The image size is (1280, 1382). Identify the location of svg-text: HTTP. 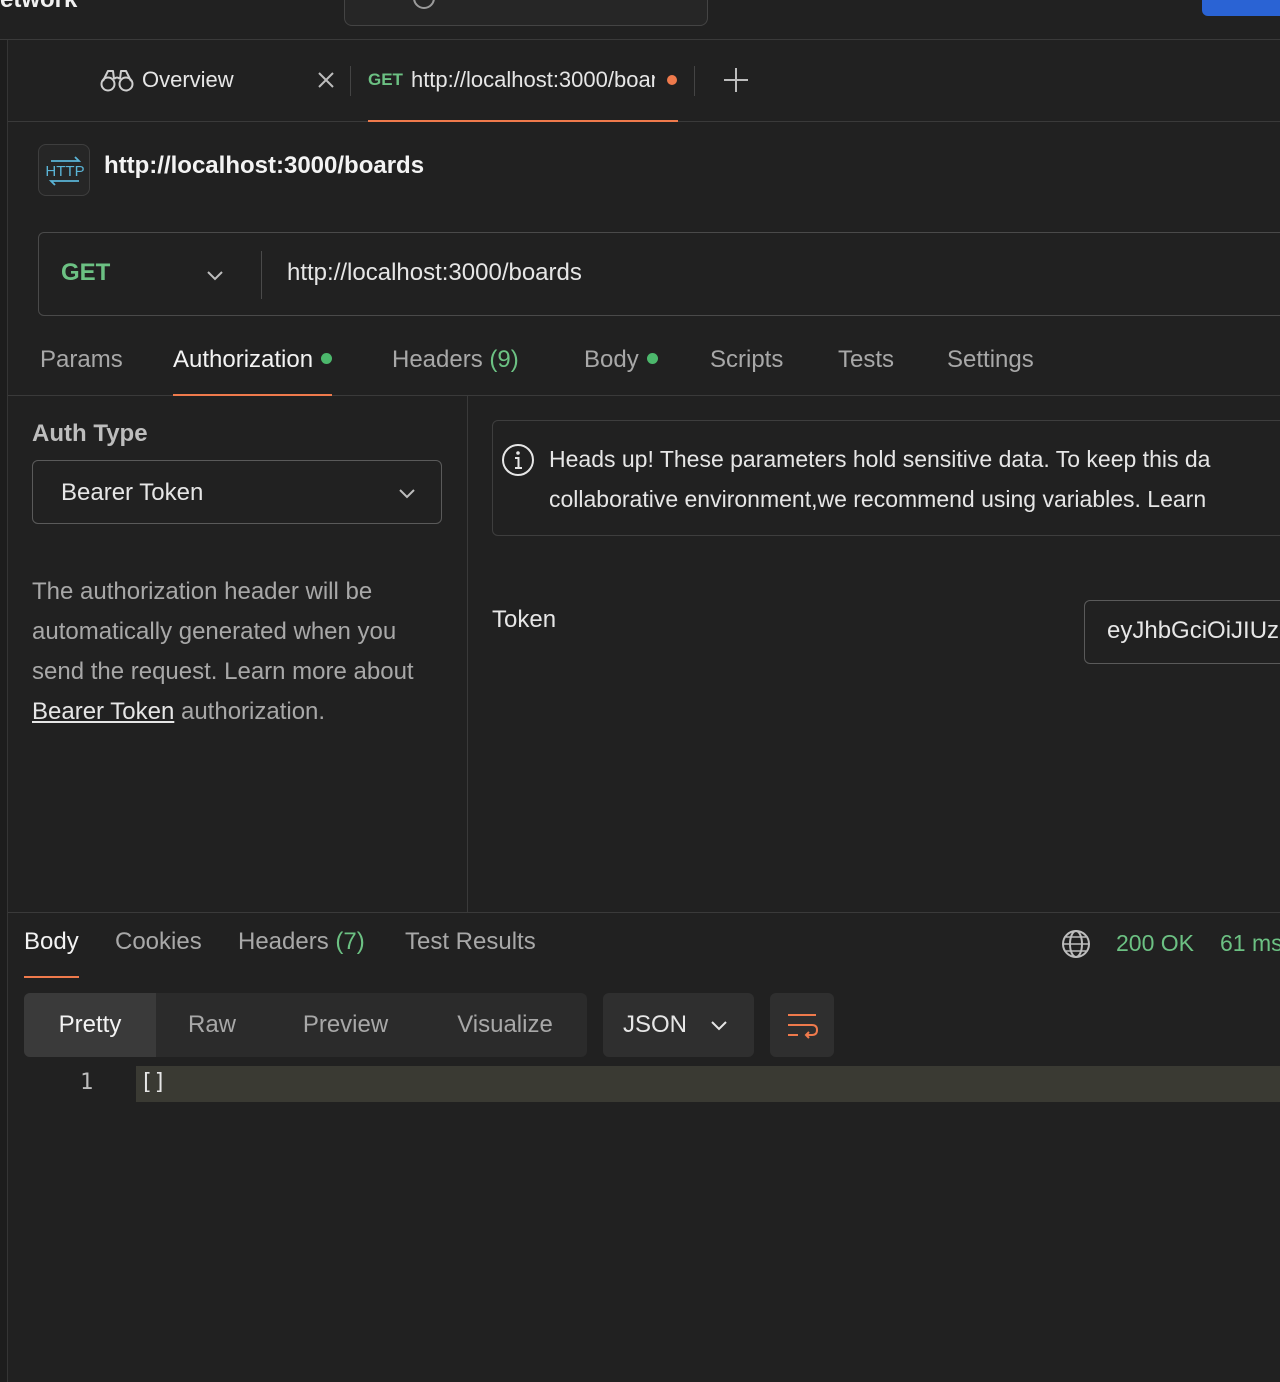
(64, 171).